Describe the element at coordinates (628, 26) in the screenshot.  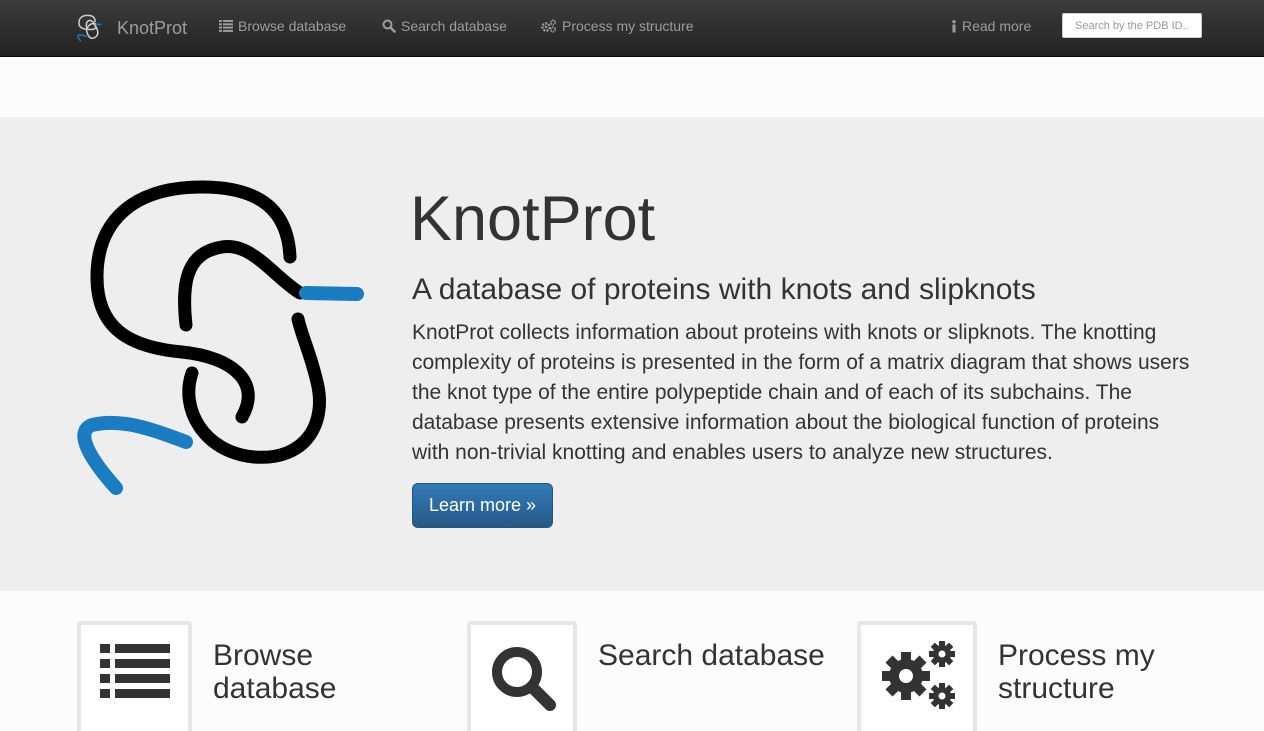
I see `nav-process-label: Process my structure` at that location.